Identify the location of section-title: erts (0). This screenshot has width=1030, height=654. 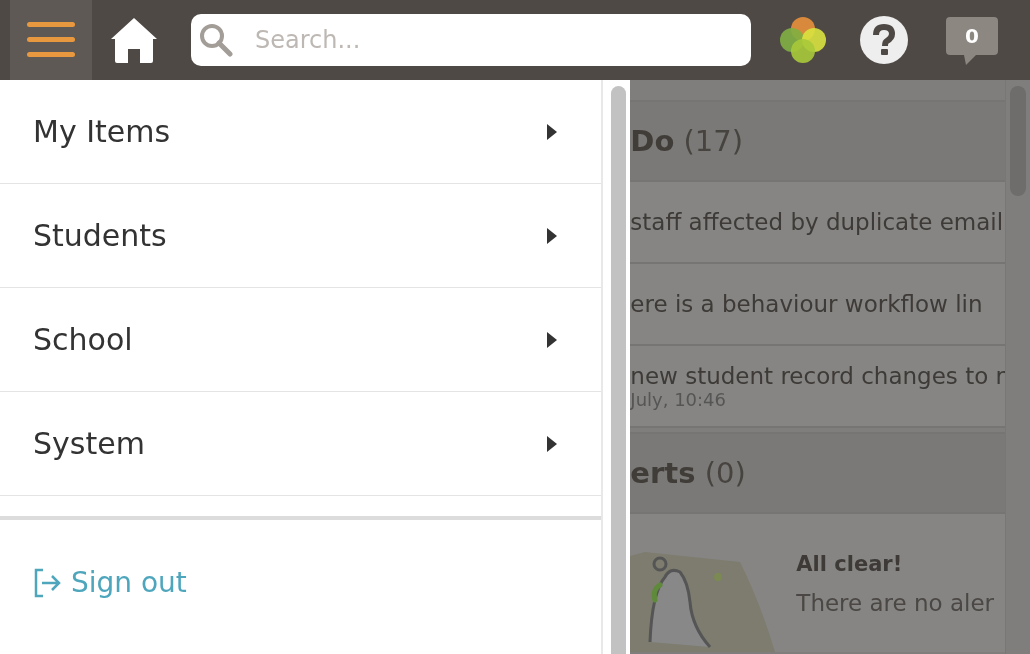
(688, 473).